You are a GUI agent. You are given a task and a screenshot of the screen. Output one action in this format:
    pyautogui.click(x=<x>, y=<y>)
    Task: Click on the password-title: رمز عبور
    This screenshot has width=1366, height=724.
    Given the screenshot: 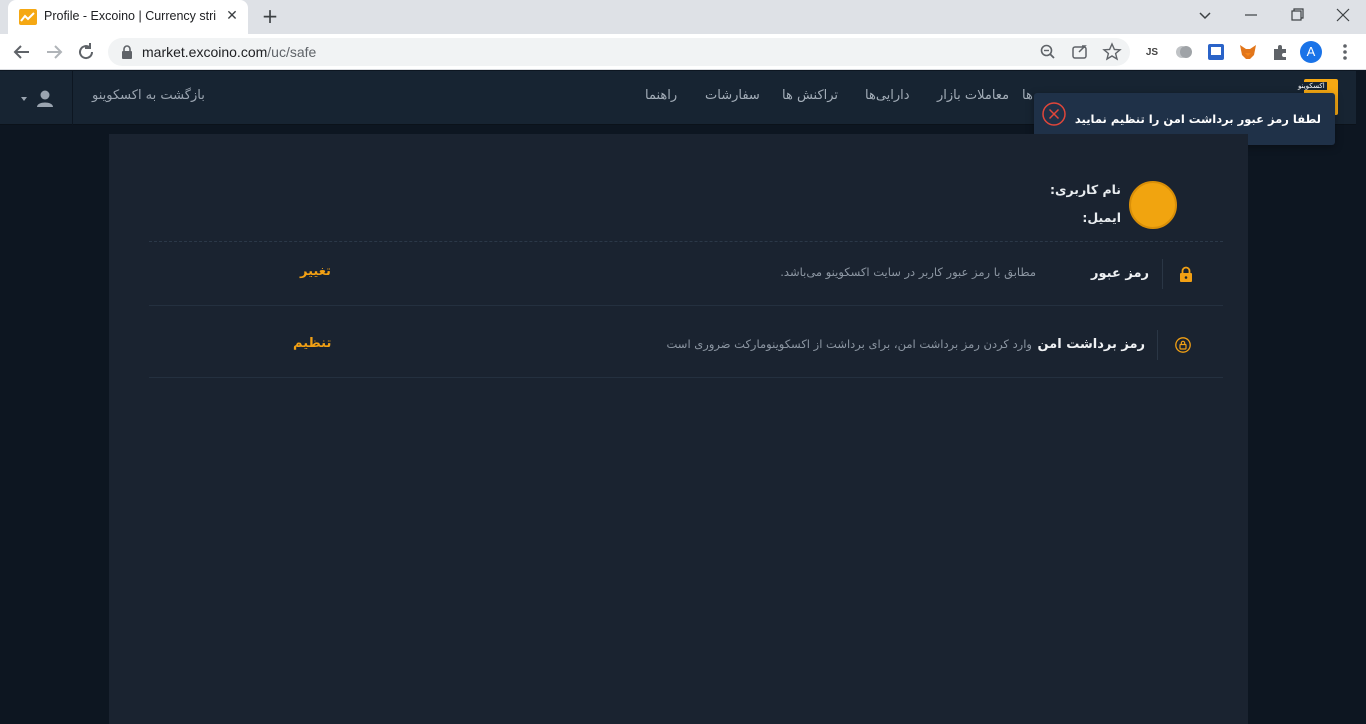 What is the action you would take?
    pyautogui.click(x=1120, y=273)
    